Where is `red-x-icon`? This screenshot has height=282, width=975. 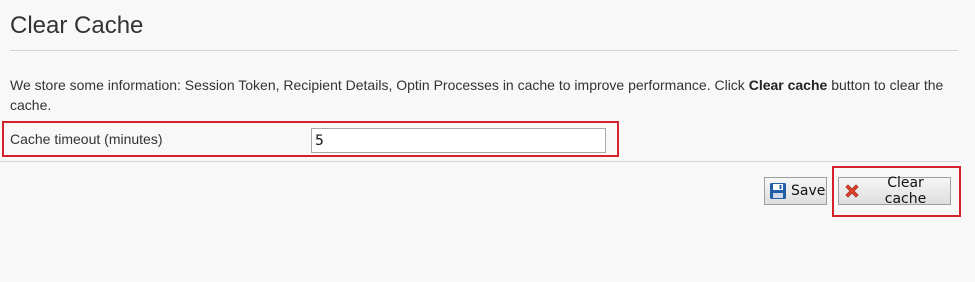
red-x-icon is located at coordinates (852, 191).